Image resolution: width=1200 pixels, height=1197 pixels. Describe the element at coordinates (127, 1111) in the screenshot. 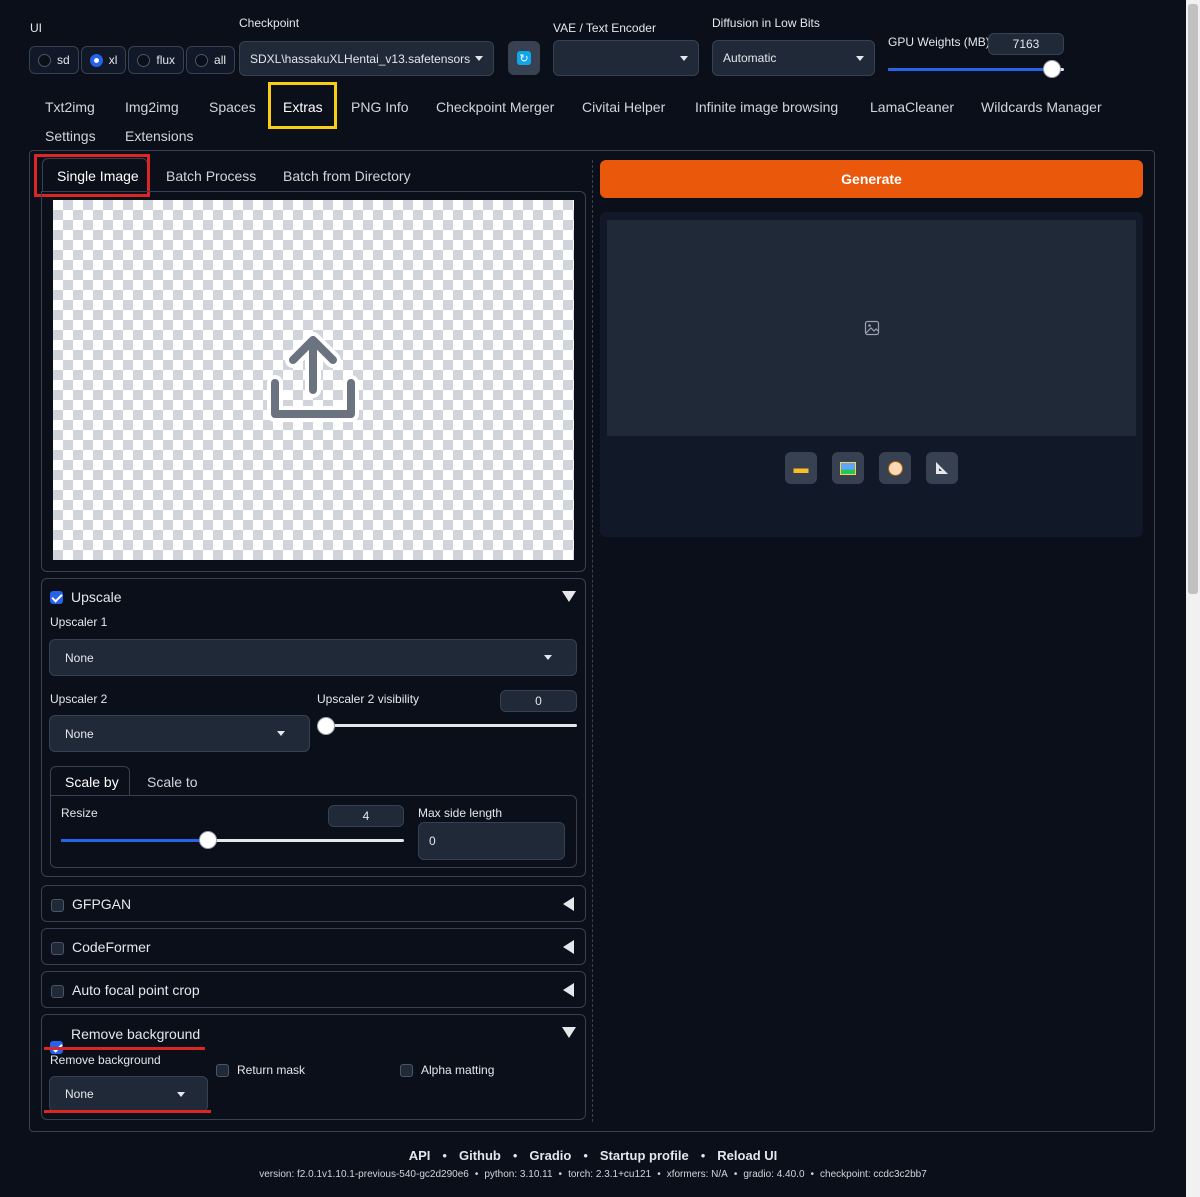

I see `red-underline` at that location.